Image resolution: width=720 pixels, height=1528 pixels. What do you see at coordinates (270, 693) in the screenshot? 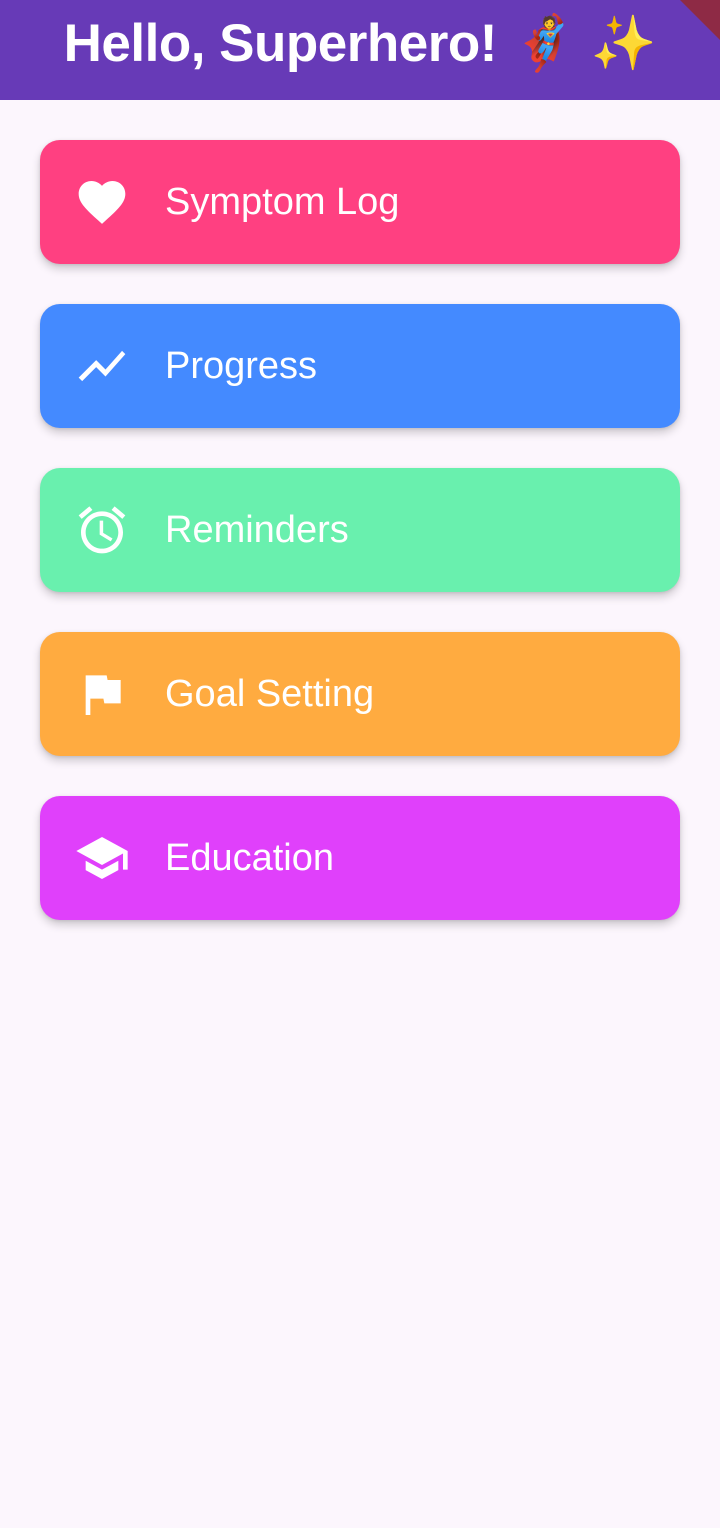
I see `menu-item-label: Goal Setting` at bounding box center [270, 693].